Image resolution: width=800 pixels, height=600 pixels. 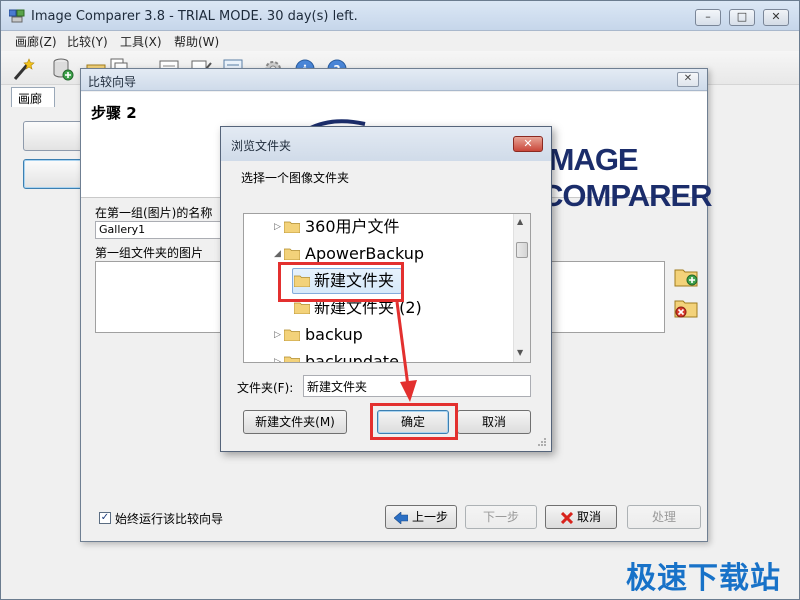 What do you see at coordinates (352, 226) in the screenshot?
I see `tree-item-label: 360用户文件` at bounding box center [352, 226].